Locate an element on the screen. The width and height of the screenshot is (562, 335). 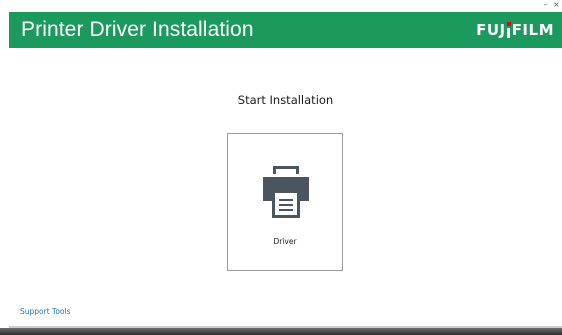
printer-icon is located at coordinates (286, 192).